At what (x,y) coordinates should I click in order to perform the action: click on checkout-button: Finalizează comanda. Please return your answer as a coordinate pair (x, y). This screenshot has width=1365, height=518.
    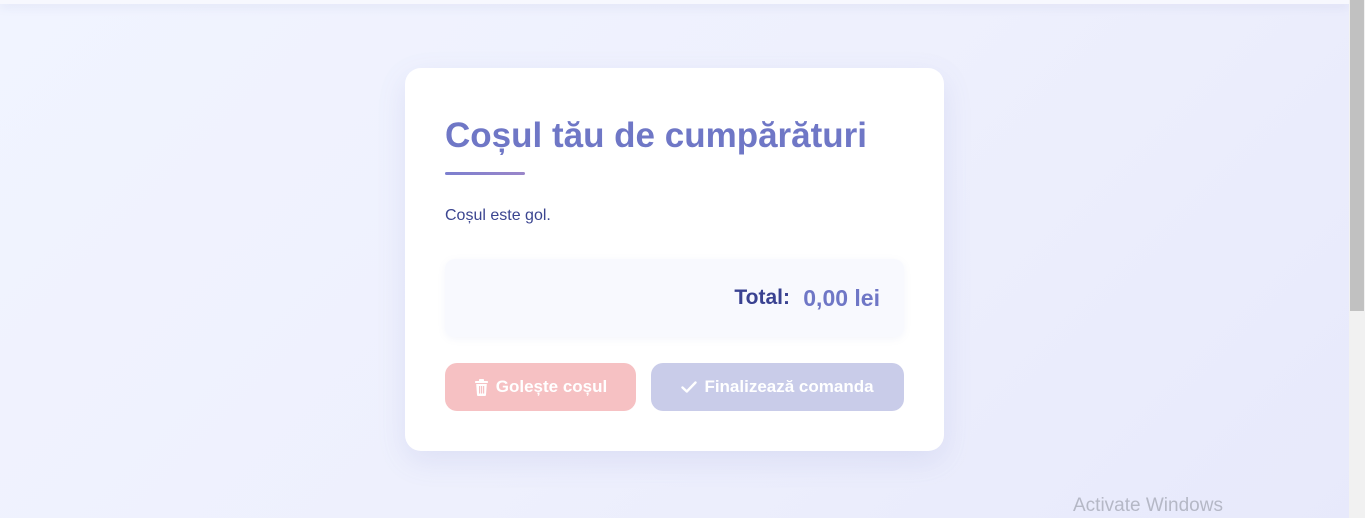
    Looking at the image, I should click on (777, 387).